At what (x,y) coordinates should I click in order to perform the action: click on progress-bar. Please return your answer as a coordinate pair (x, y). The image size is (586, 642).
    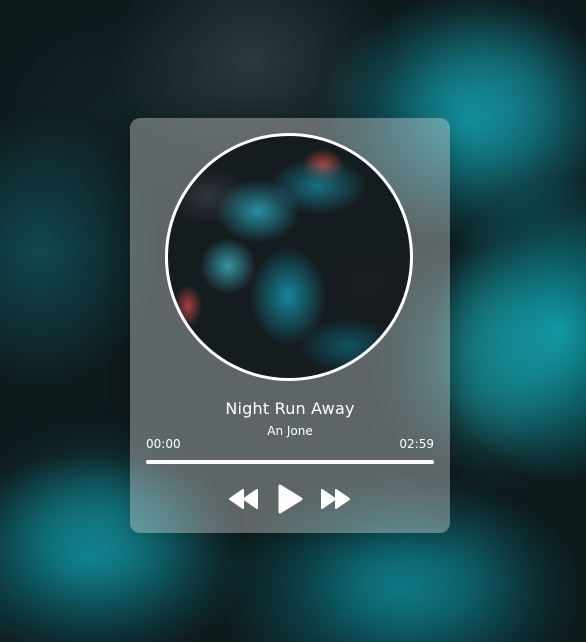
    Looking at the image, I should click on (290, 462).